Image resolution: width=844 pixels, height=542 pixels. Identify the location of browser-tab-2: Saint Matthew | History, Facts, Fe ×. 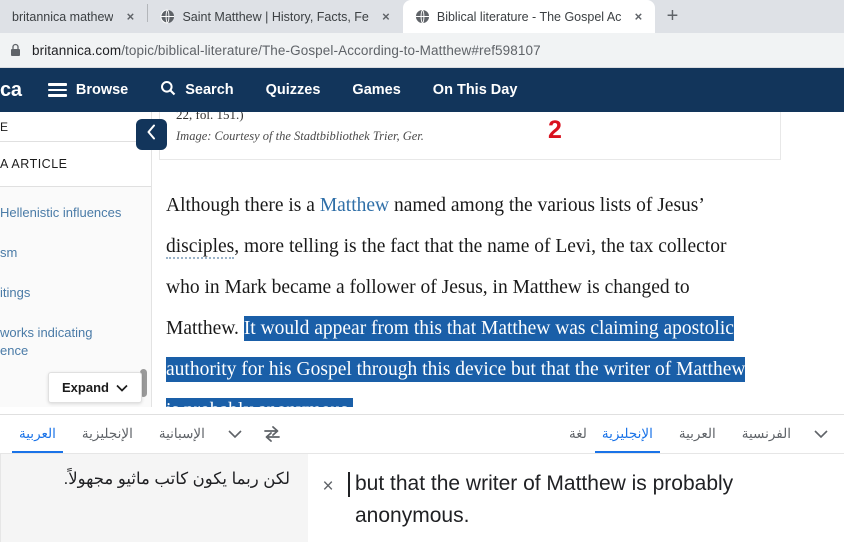
(275, 16).